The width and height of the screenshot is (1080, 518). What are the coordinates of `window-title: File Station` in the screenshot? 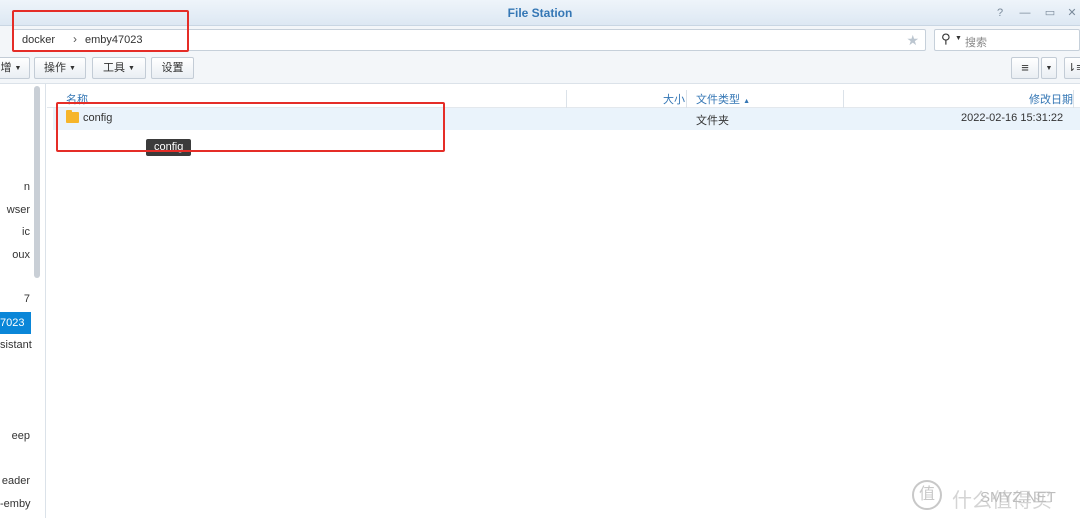 It's located at (540, 13).